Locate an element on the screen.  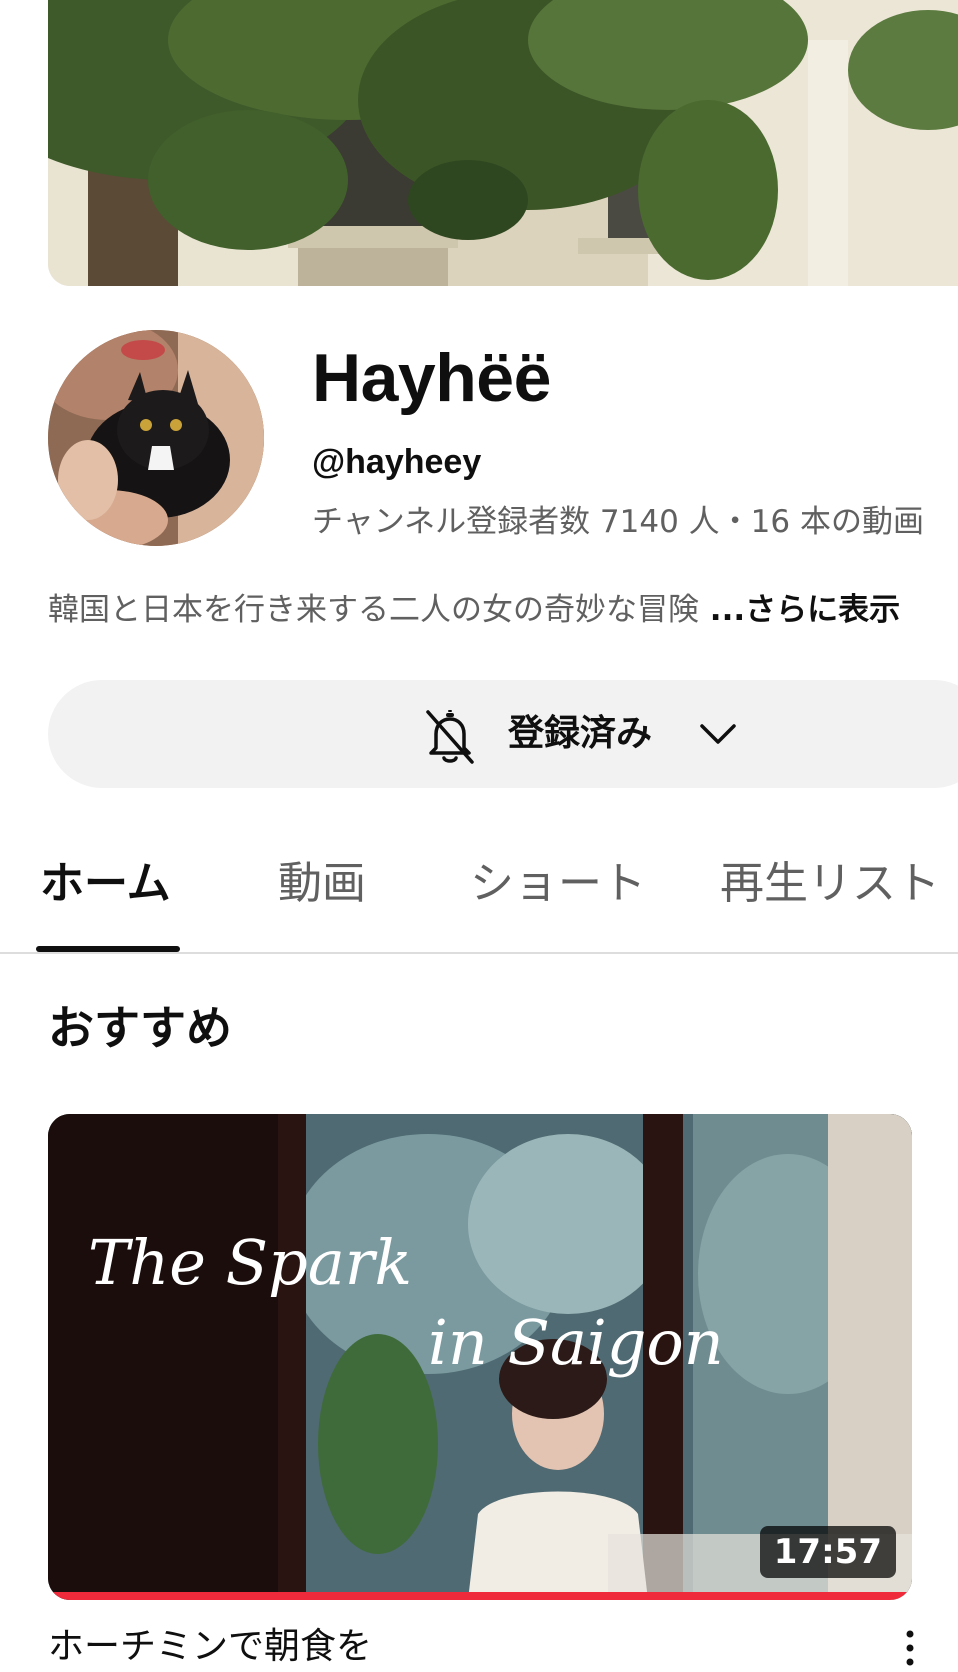
more-vert-icon is located at coordinates (910, 1646).